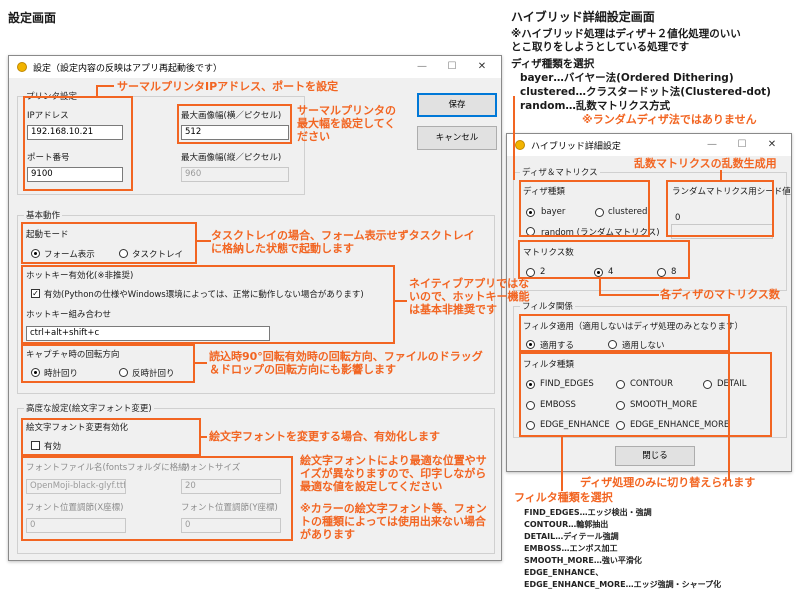 The width and height of the screenshot is (800, 600). Describe the element at coordinates (313, 136) in the screenshot. I see `note-max-width-3: ださい` at that location.